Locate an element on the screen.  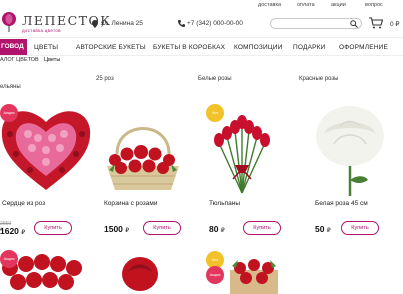
nav-item-compositions: КОМПОЗИЦИИ is located at coordinates (258, 47).